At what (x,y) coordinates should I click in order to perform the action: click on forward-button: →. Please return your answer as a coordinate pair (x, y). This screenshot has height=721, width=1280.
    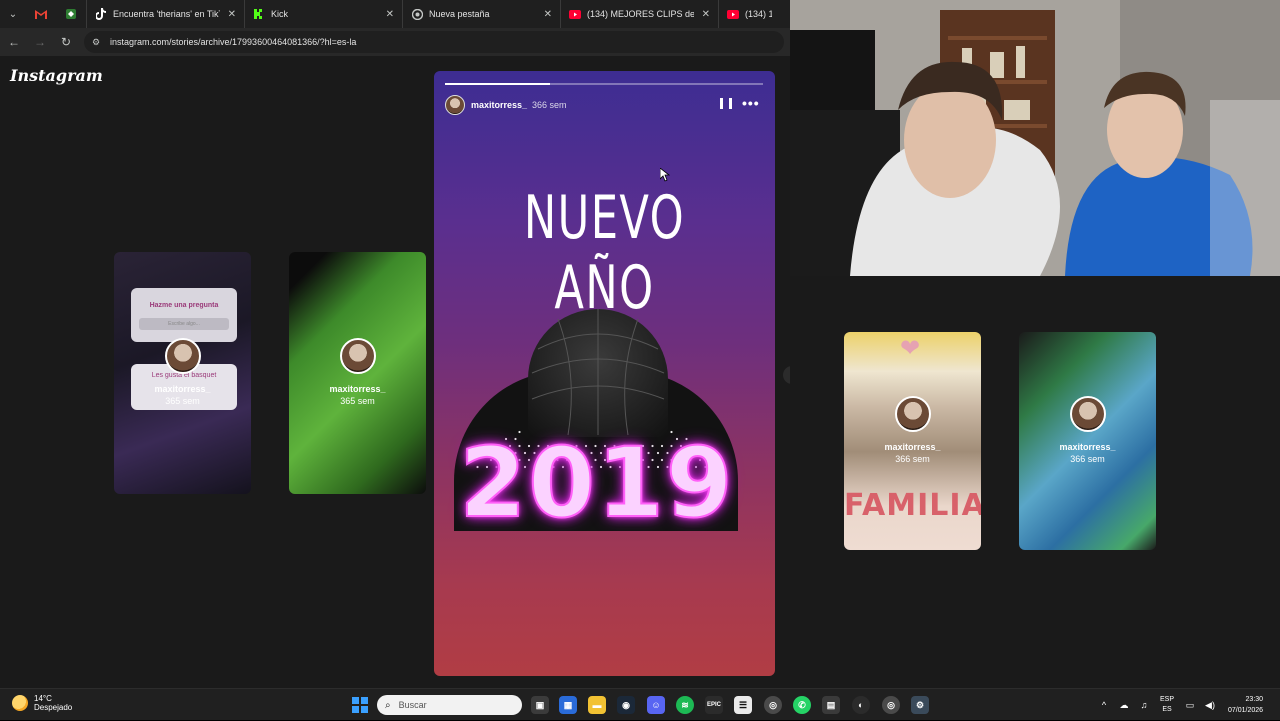
    Looking at the image, I should click on (40, 42).